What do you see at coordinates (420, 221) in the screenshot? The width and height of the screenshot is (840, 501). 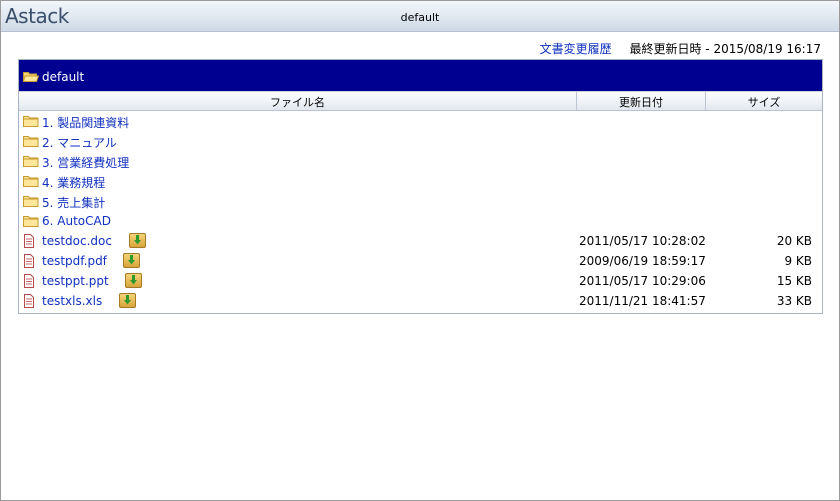 I see `folder-row: 6. AutoCAD` at bounding box center [420, 221].